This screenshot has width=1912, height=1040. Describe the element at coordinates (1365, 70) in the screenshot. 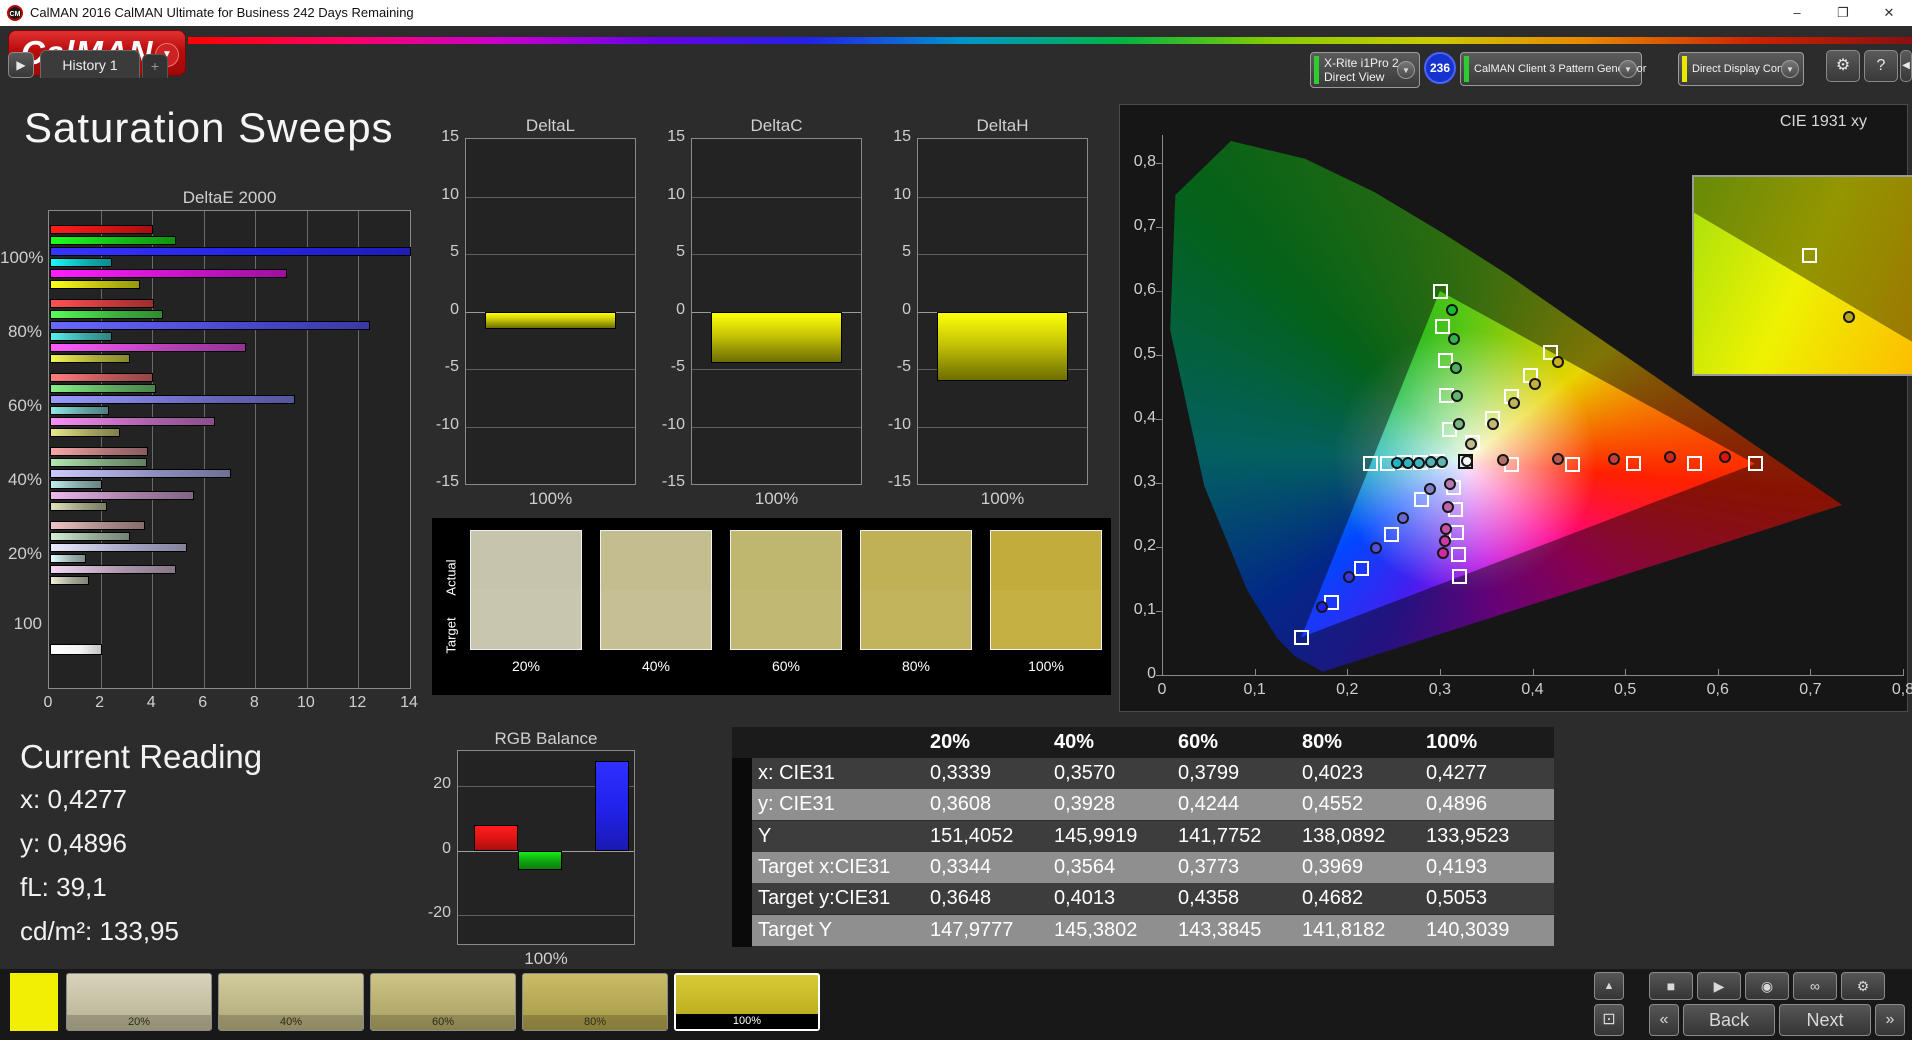

I see `meter-dropdown: X-Rite i1Pro 2 Direct View ▼` at that location.